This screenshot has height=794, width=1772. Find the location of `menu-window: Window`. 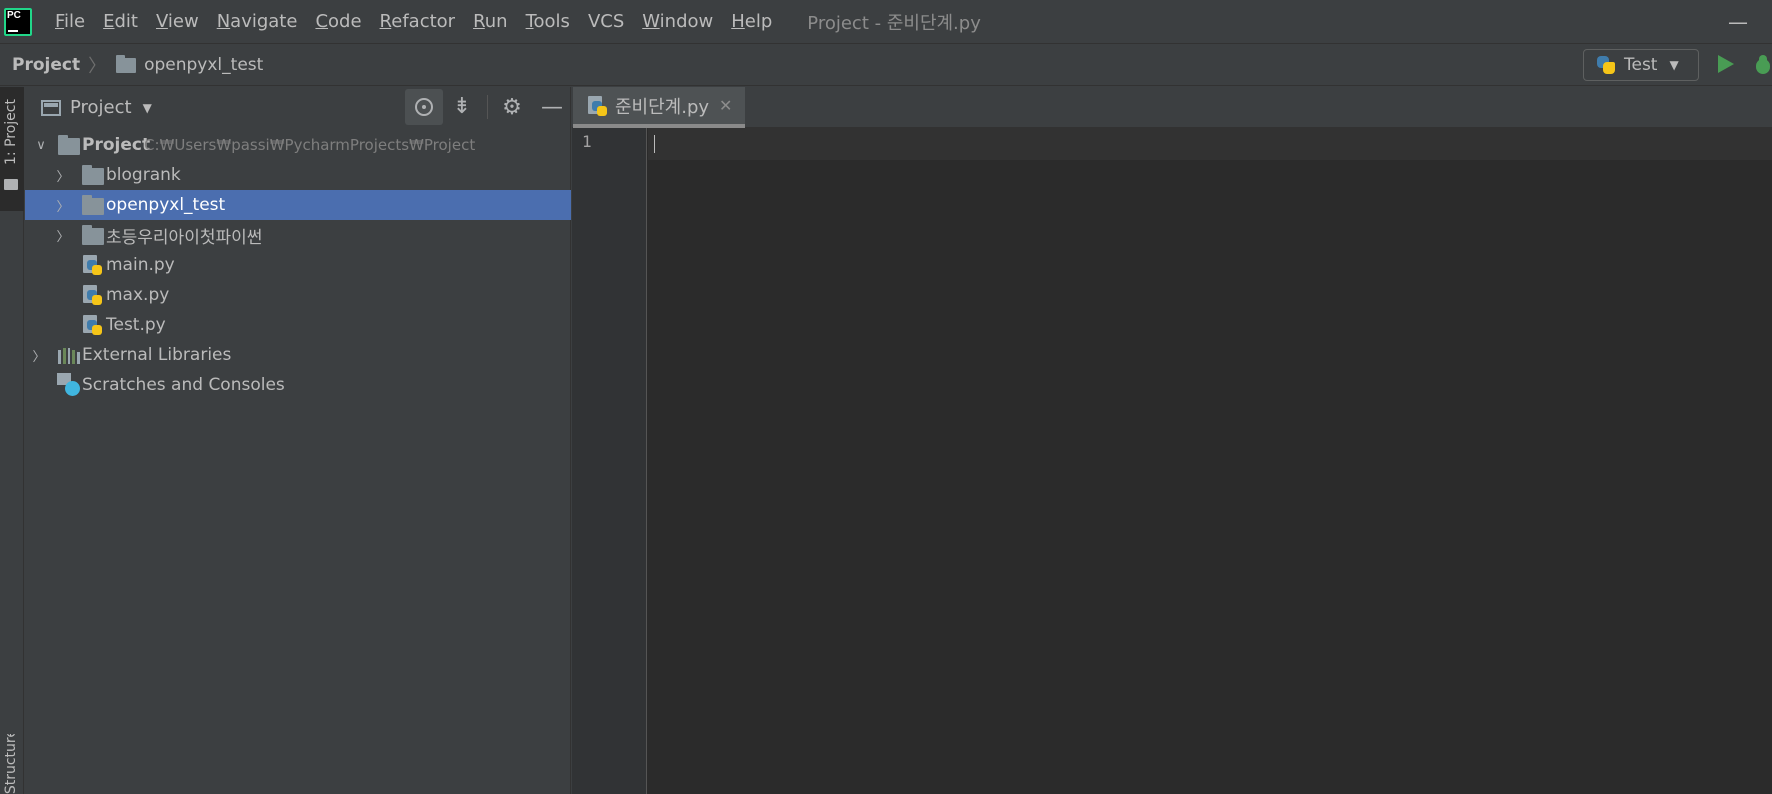

menu-window: Window is located at coordinates (677, 21).